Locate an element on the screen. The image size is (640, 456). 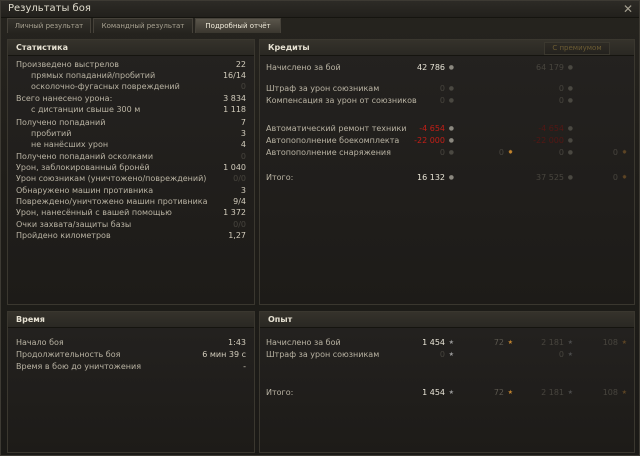
experience-header: Опыт is located at coordinates (447, 320).